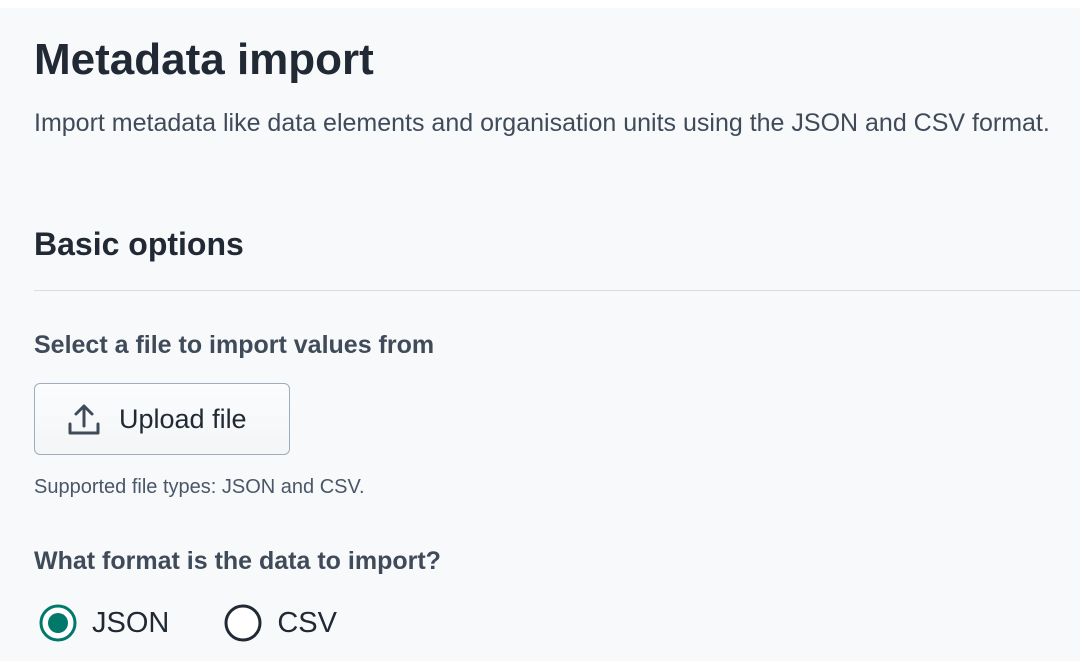  I want to click on upload-file-button: Upload file, so click(162, 419).